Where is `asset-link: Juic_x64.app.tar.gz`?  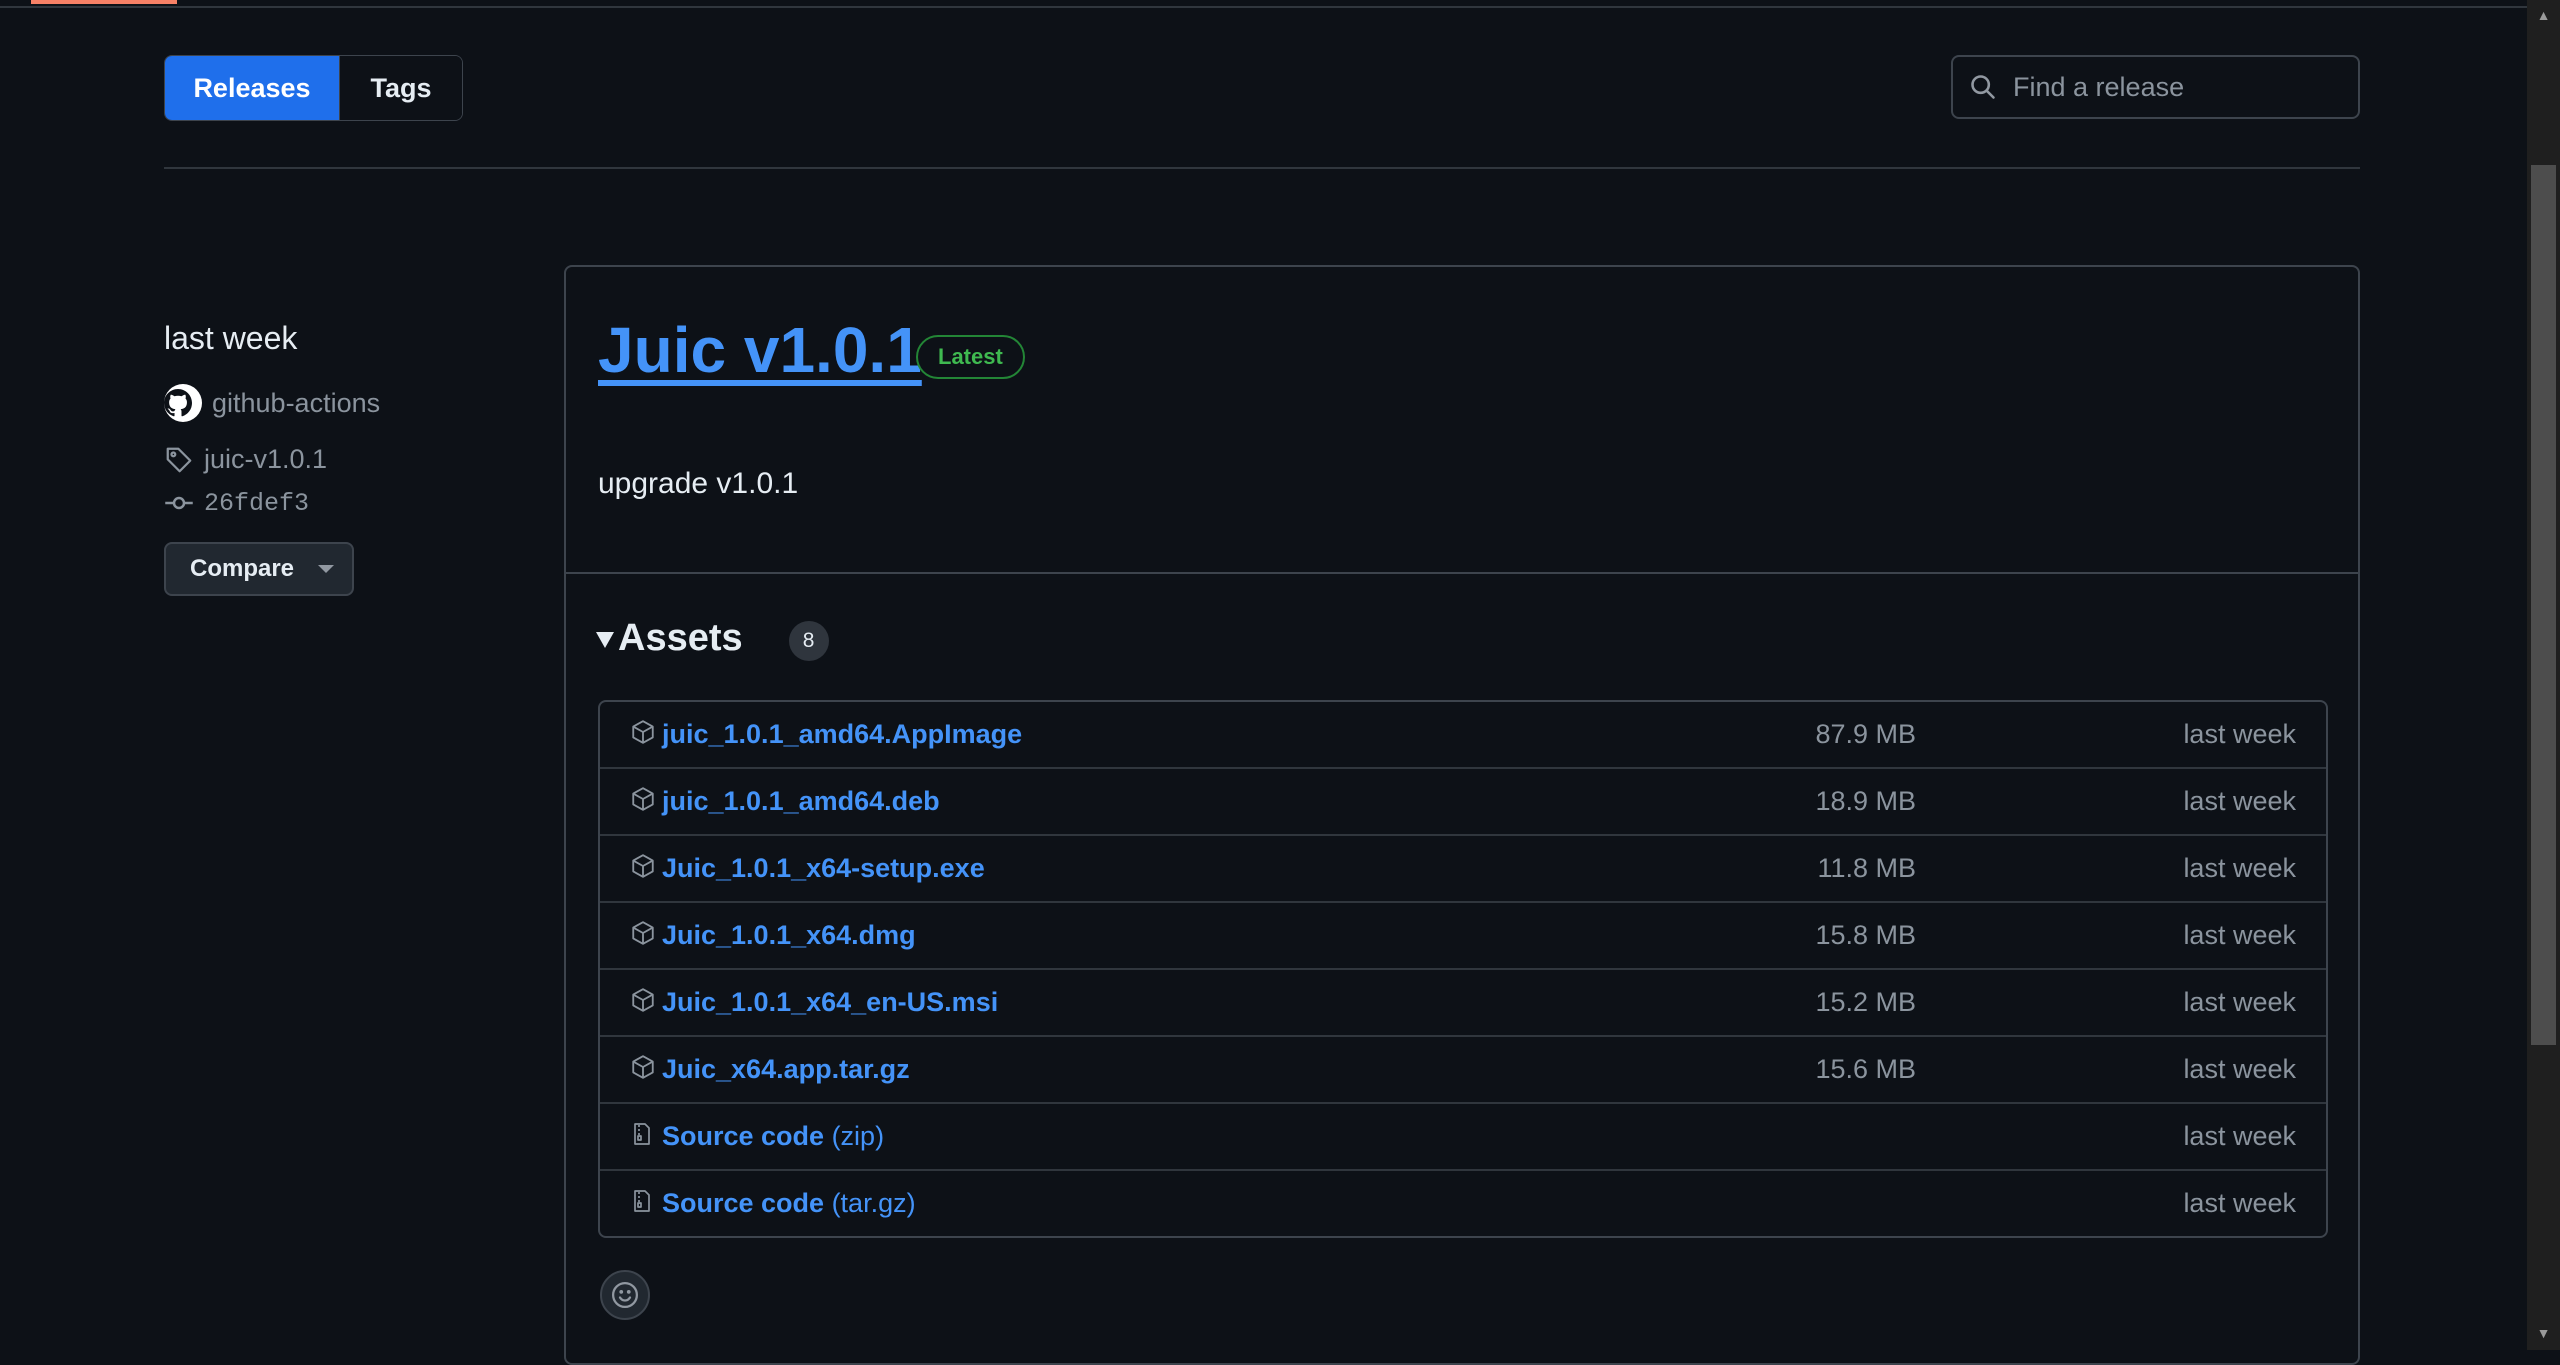
asset-link: Juic_x64.app.tar.gz is located at coordinates (786, 1069).